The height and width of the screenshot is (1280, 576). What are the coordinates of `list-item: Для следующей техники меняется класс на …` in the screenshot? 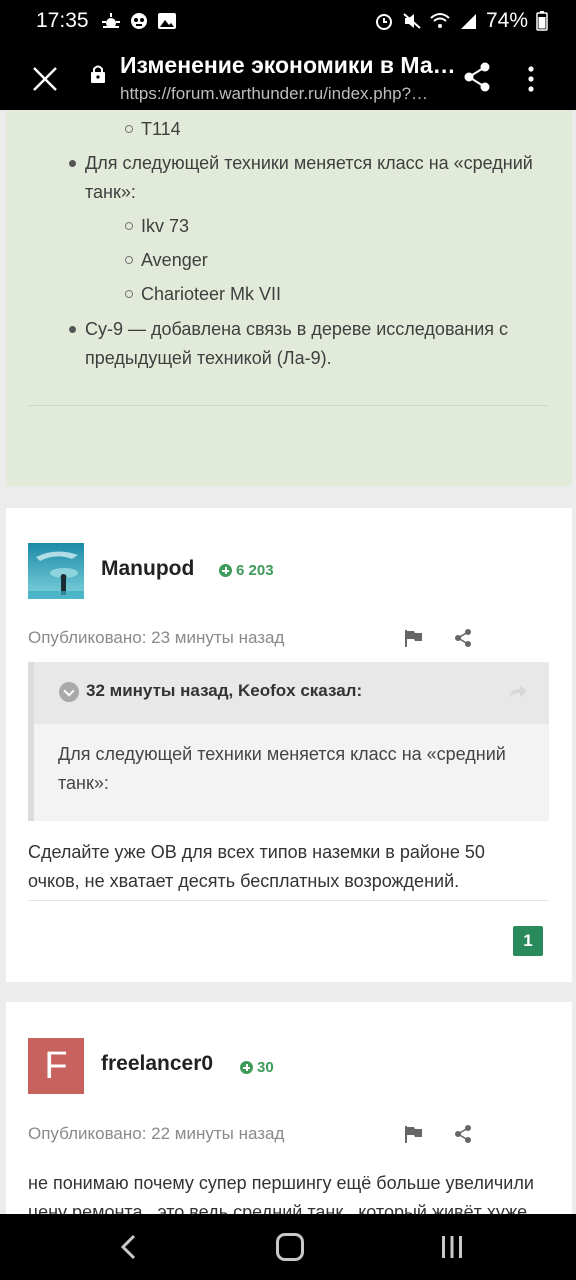 It's located at (309, 177).